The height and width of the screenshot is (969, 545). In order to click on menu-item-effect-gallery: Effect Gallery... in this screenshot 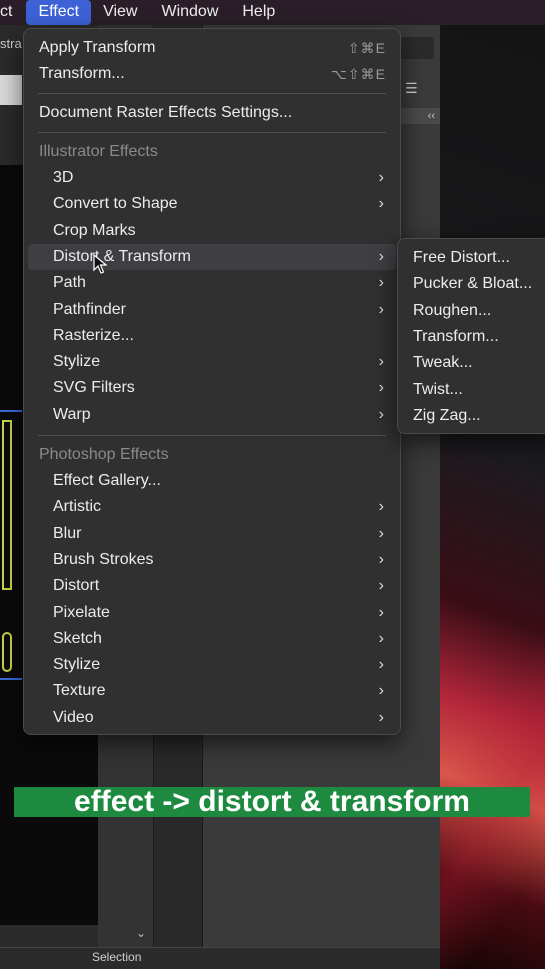, I will do `click(212, 481)`.